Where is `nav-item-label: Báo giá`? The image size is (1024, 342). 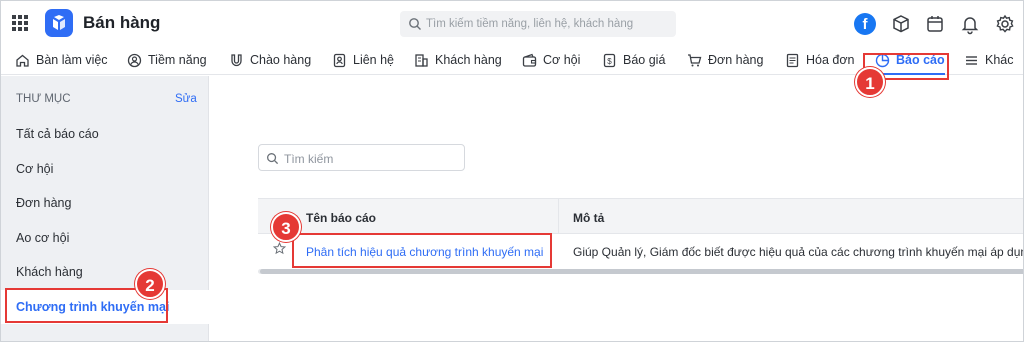
nav-item-label: Báo giá is located at coordinates (644, 60).